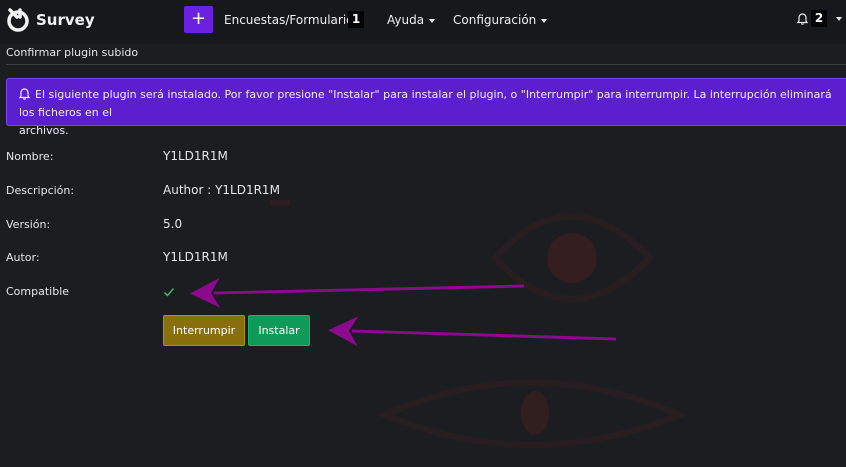  Describe the element at coordinates (44, 130) in the screenshot. I see `alert-text-2: archivos.` at that location.